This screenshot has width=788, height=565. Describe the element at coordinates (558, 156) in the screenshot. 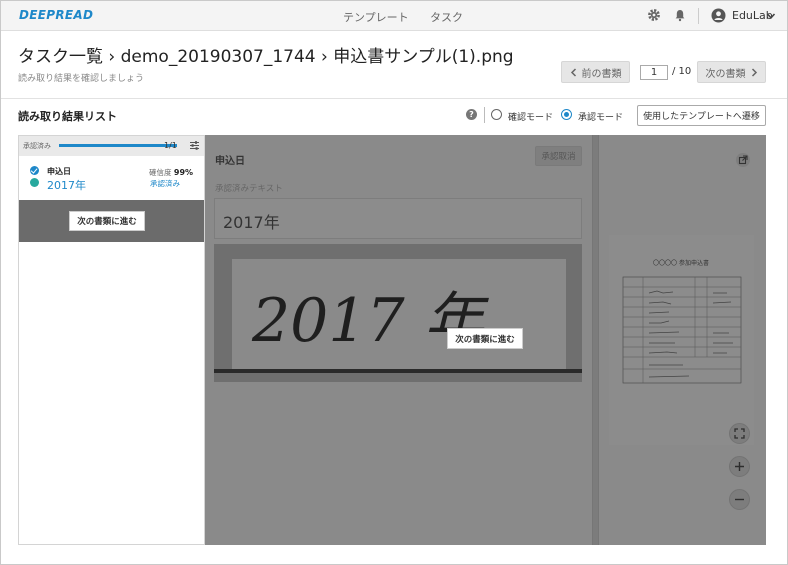

I see `unapprove-button: 承認取消` at that location.